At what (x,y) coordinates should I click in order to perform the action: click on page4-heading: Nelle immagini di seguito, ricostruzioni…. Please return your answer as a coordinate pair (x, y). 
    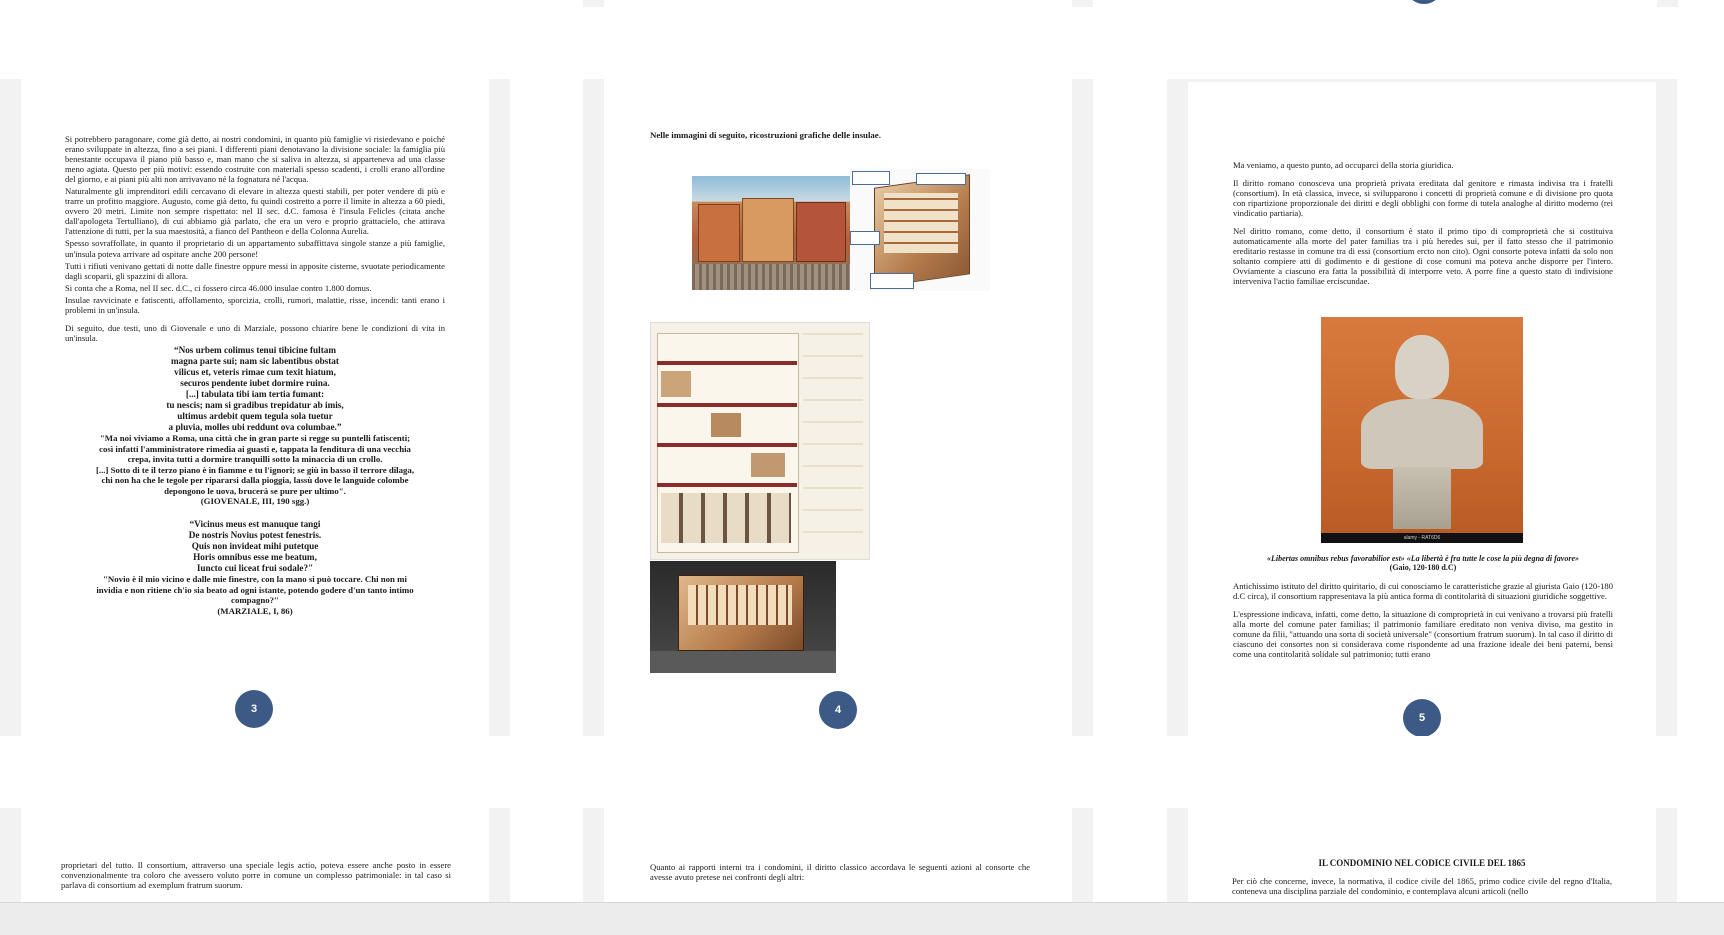
    Looking at the image, I should click on (765, 135).